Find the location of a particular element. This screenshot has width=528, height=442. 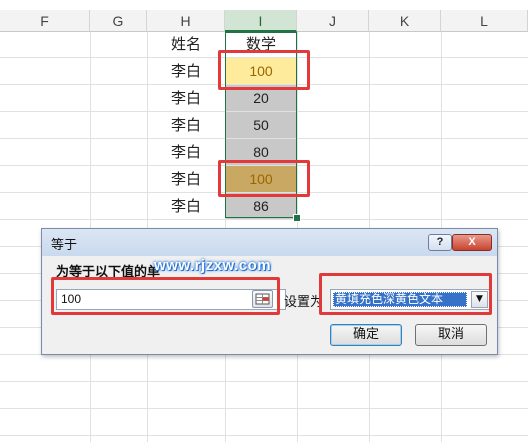

score-header-cell: 数学 is located at coordinates (261, 44).